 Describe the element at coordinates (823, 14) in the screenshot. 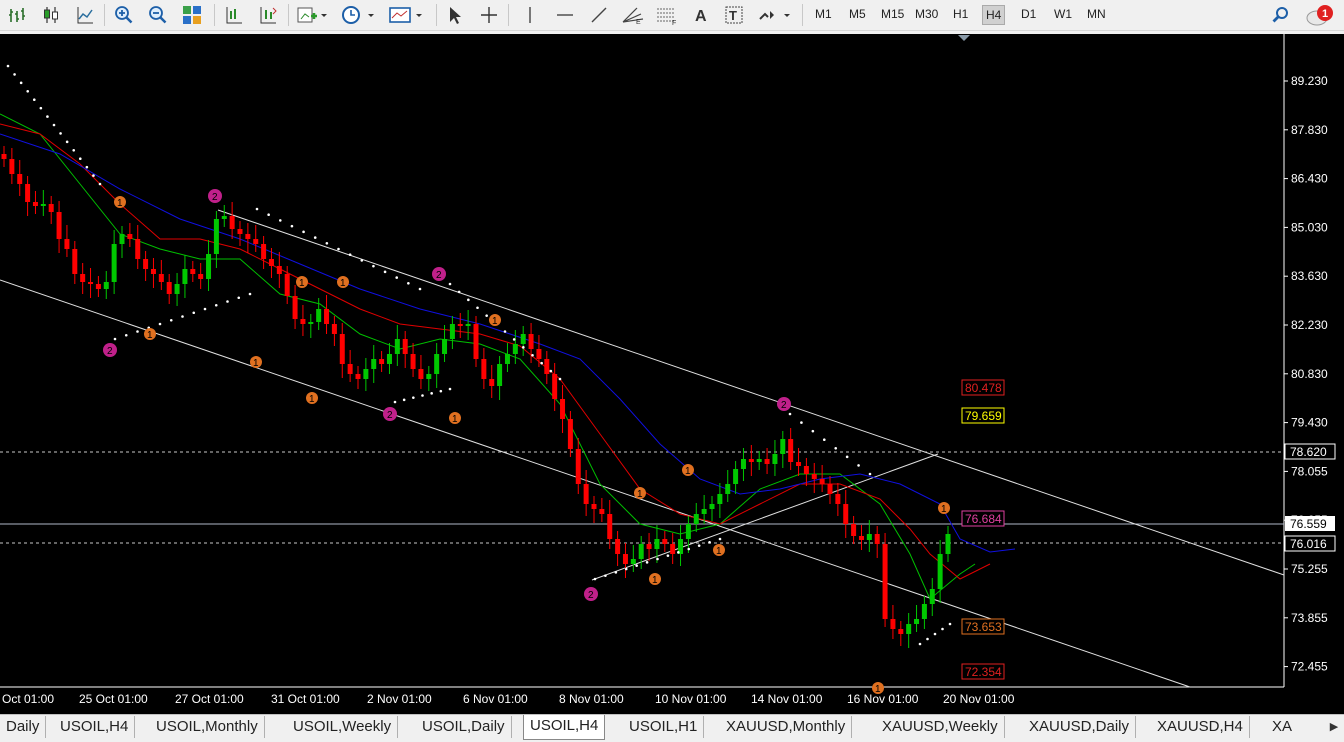

I see `timeframe-m1: M1` at that location.